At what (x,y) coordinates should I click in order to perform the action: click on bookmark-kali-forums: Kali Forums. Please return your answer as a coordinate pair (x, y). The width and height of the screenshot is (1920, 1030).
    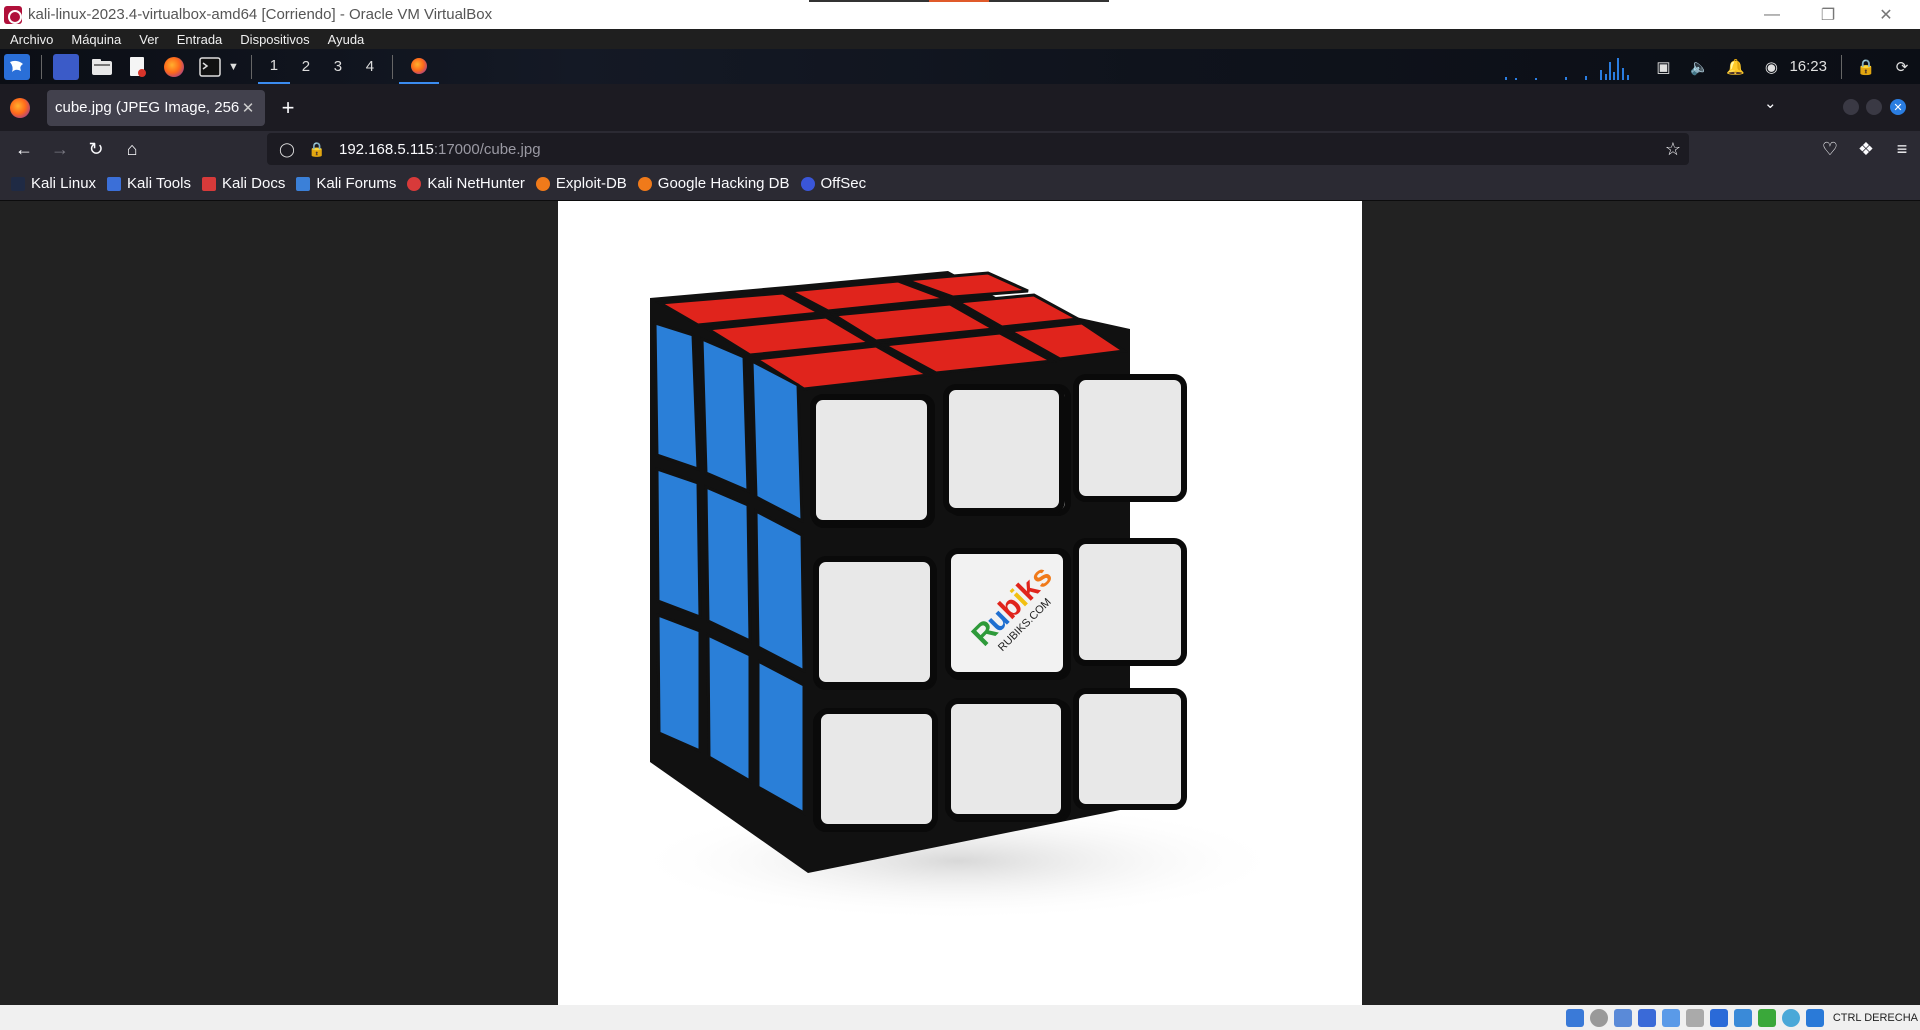
    Looking at the image, I should click on (346, 183).